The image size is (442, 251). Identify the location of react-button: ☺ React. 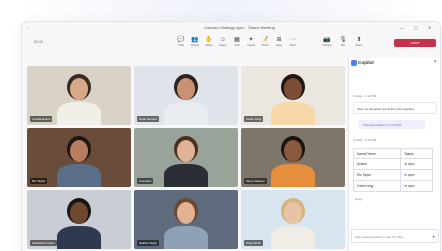
(223, 43).